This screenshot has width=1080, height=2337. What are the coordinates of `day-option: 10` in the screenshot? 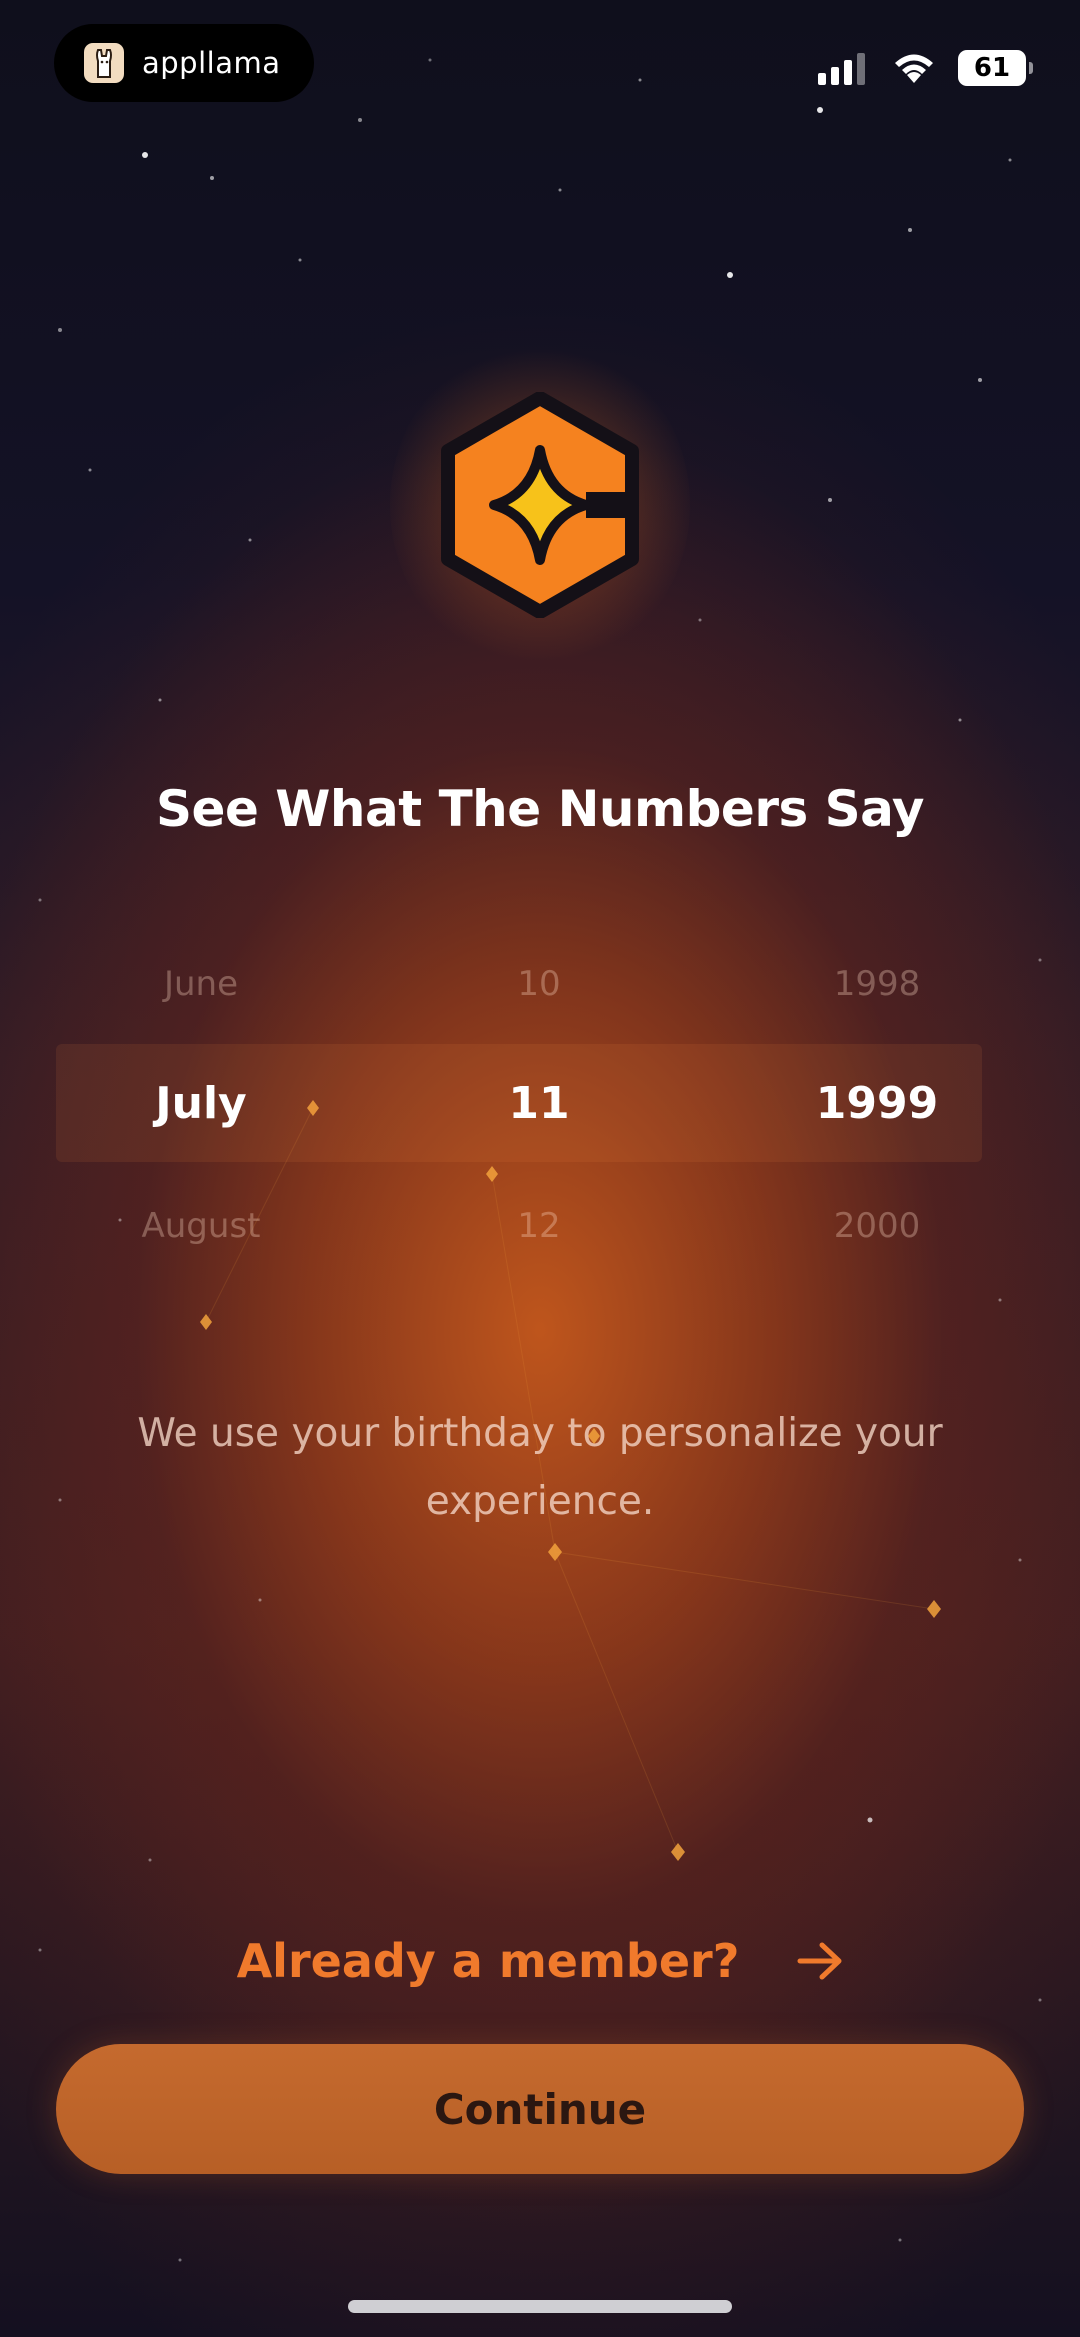 It's located at (539, 984).